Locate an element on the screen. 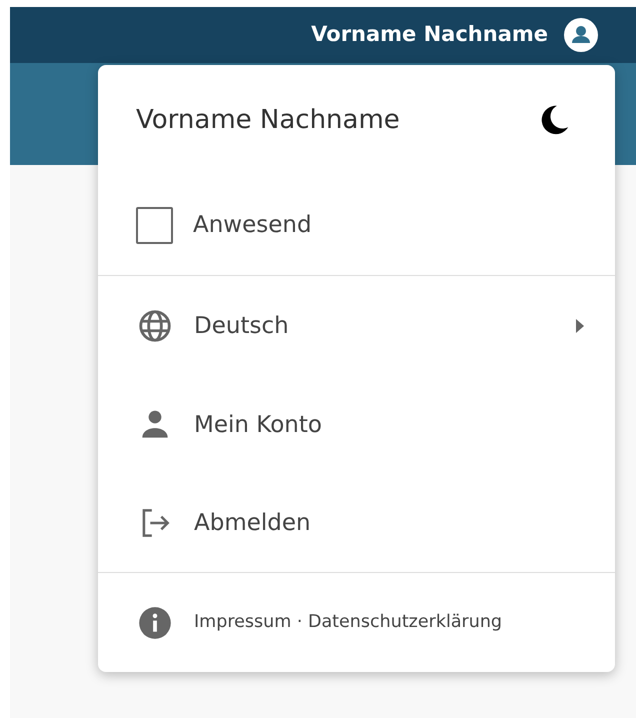 Image resolution: width=636 pixels, height=718 pixels. footer-link: Datenschutzerklärung is located at coordinates (405, 622).